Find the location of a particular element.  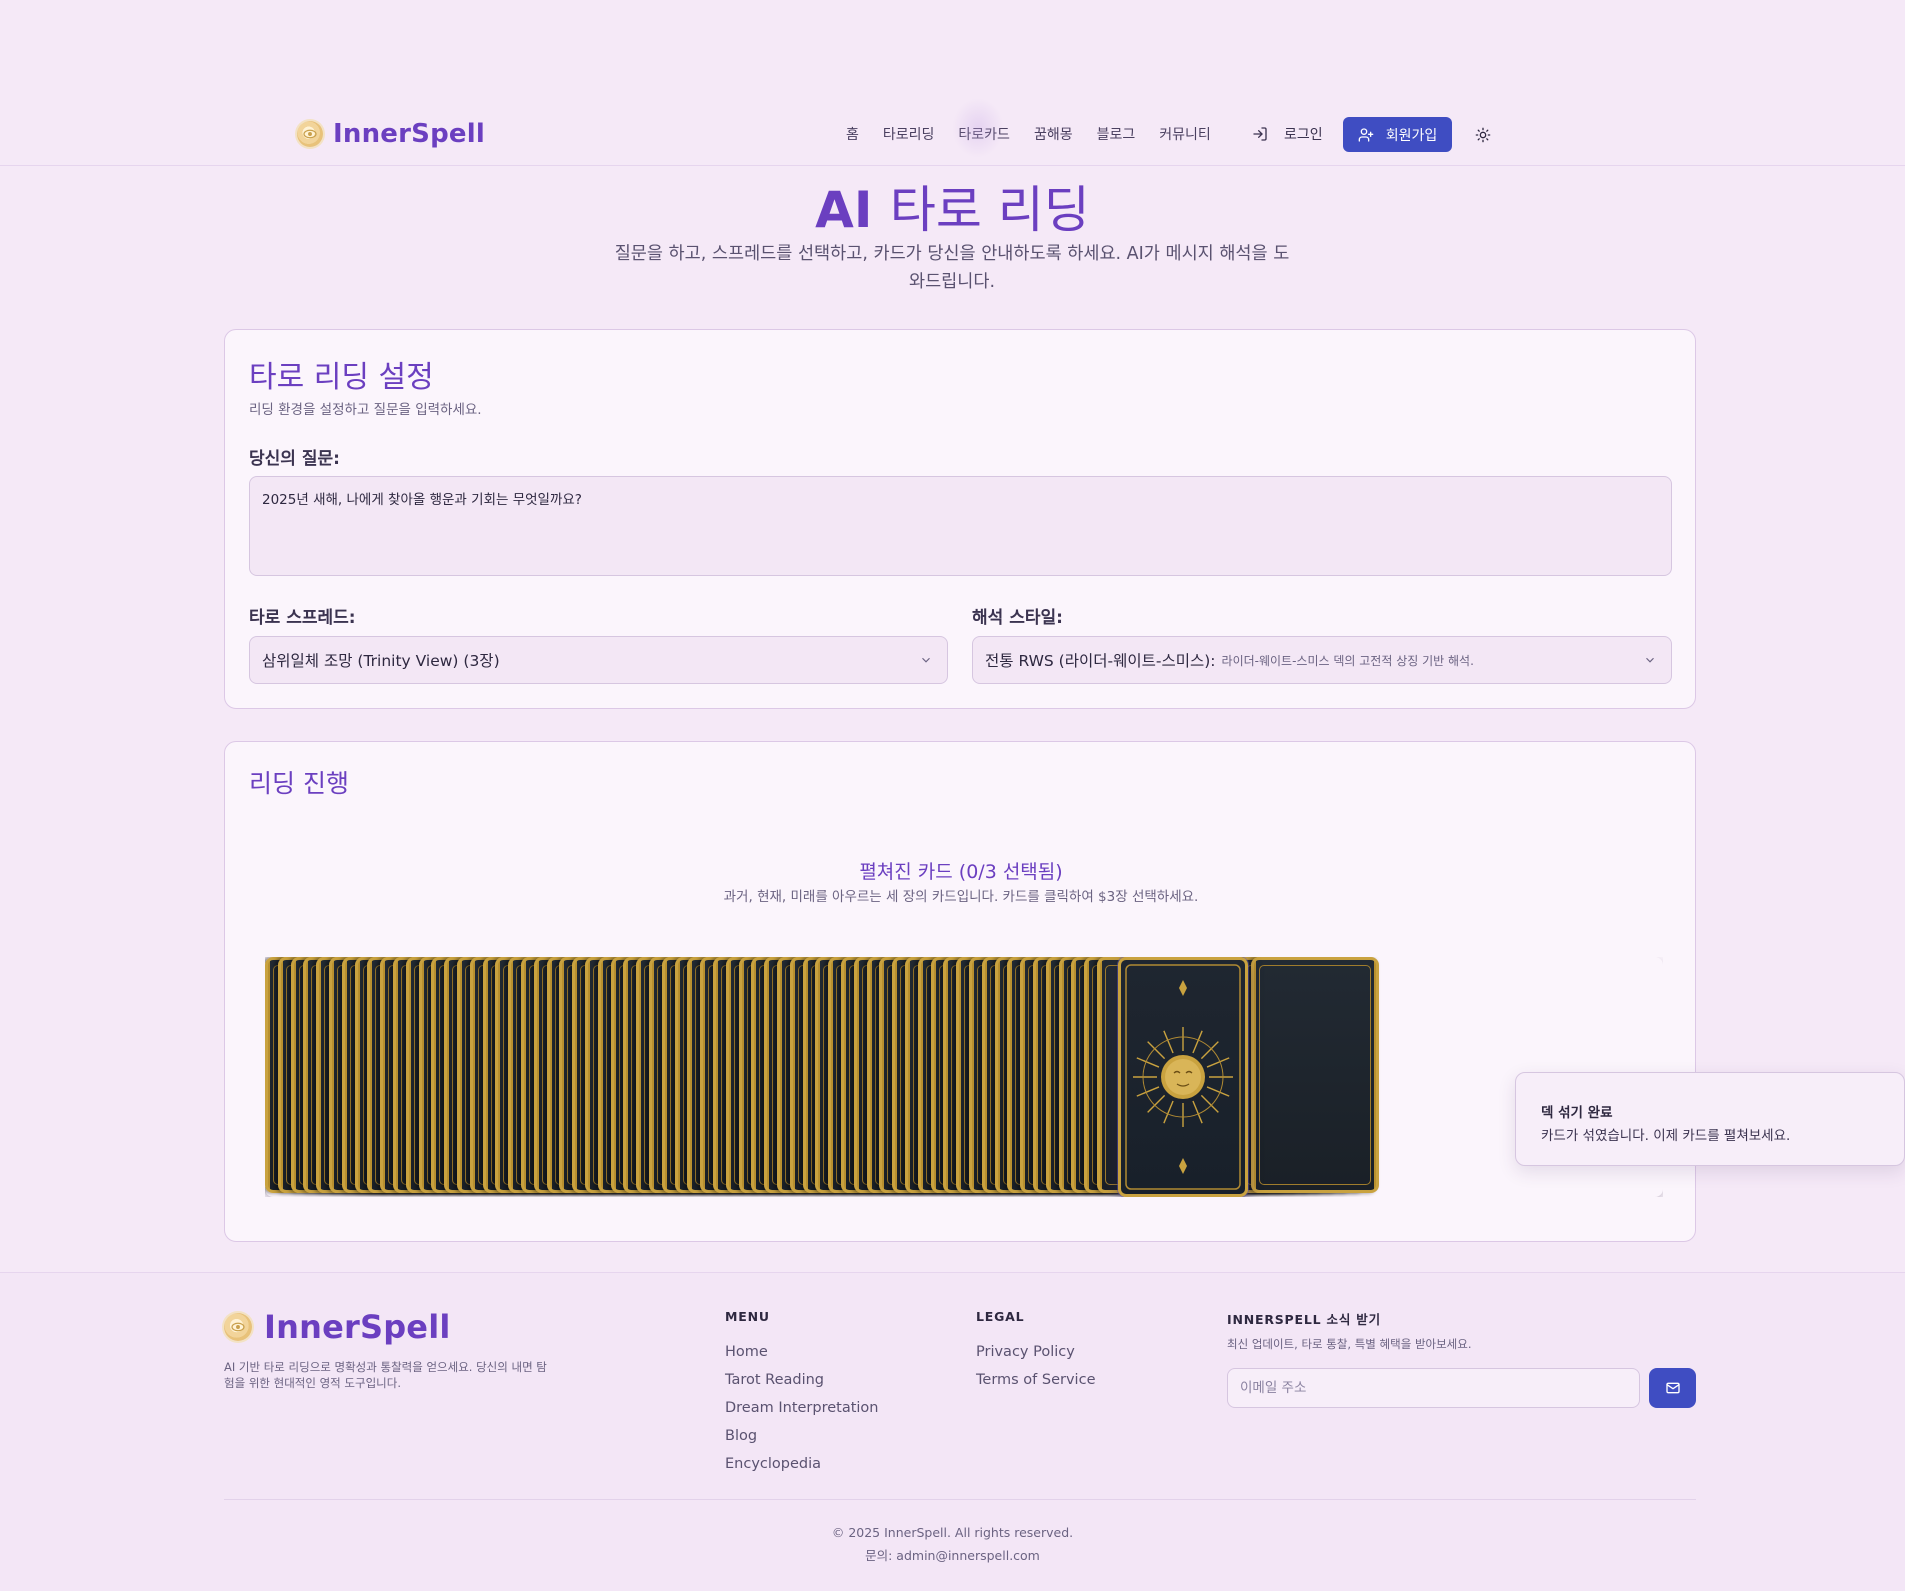

footer-brand-name: InnerSpell is located at coordinates (357, 1327).